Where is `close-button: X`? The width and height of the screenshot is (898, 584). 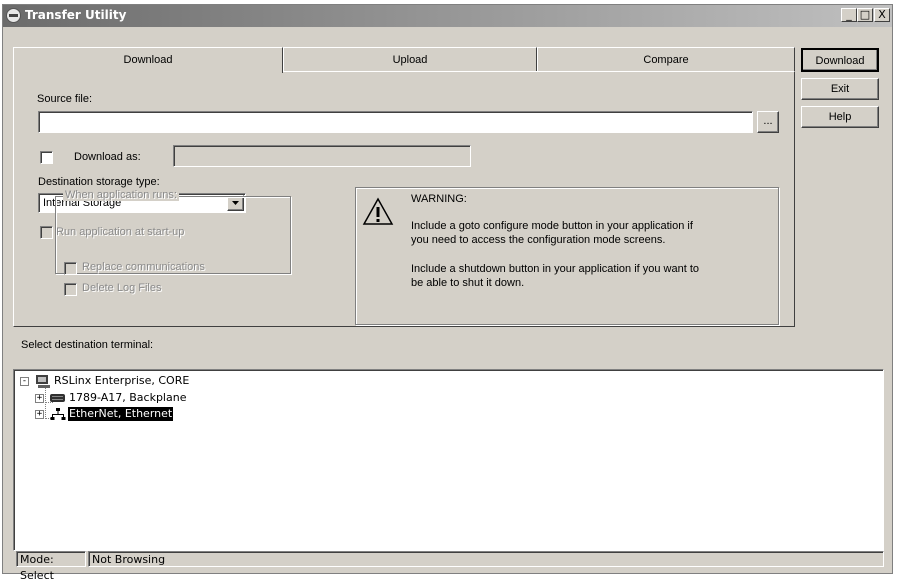
close-button: X is located at coordinates (882, 15).